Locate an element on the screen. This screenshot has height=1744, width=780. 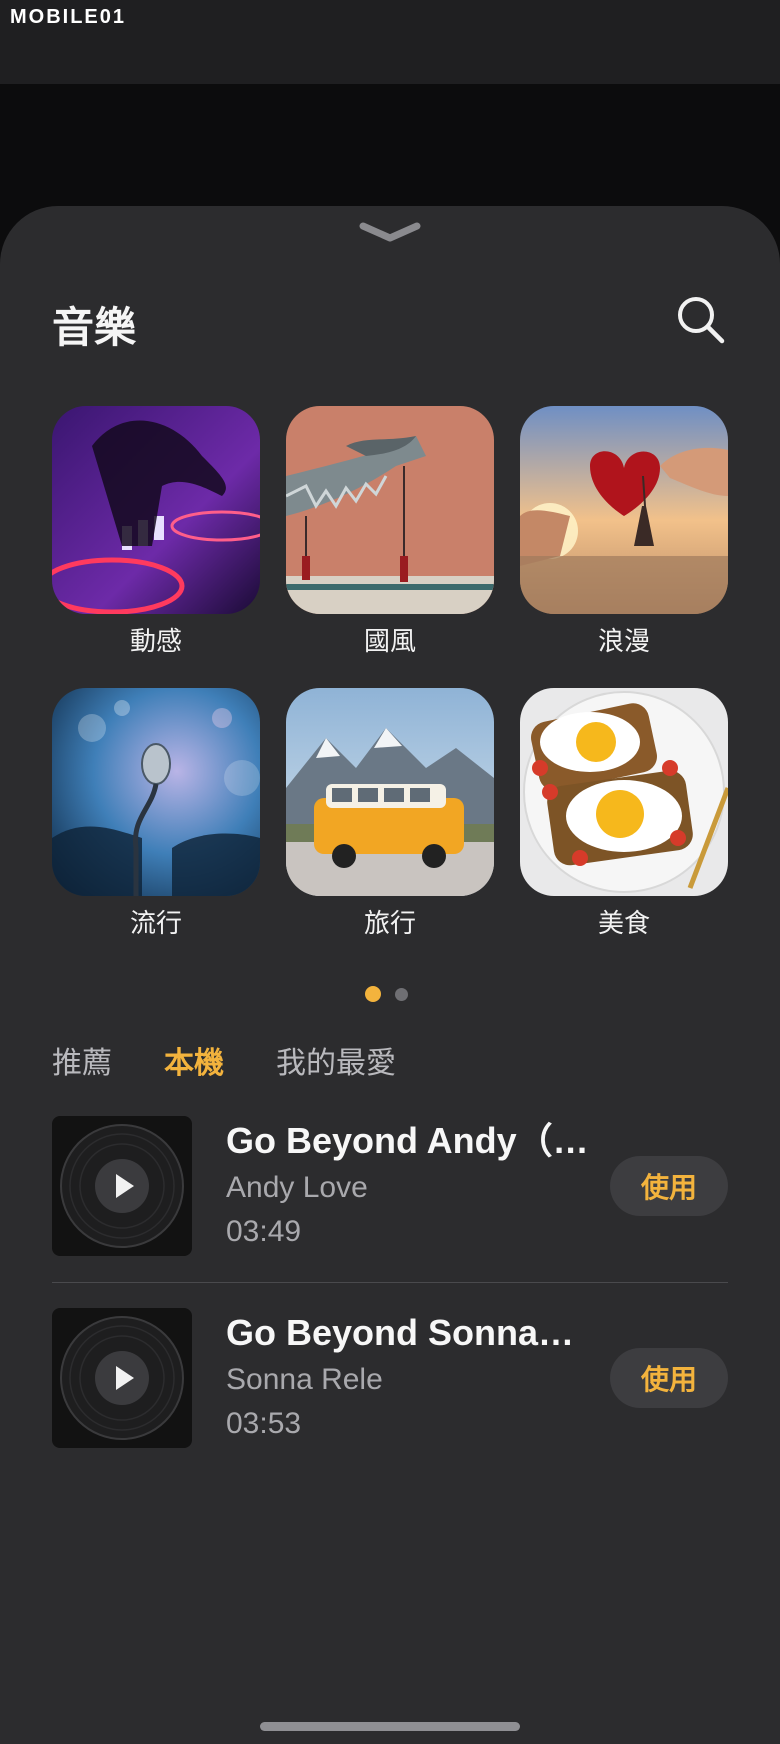
search-icon is located at coordinates (701, 320).